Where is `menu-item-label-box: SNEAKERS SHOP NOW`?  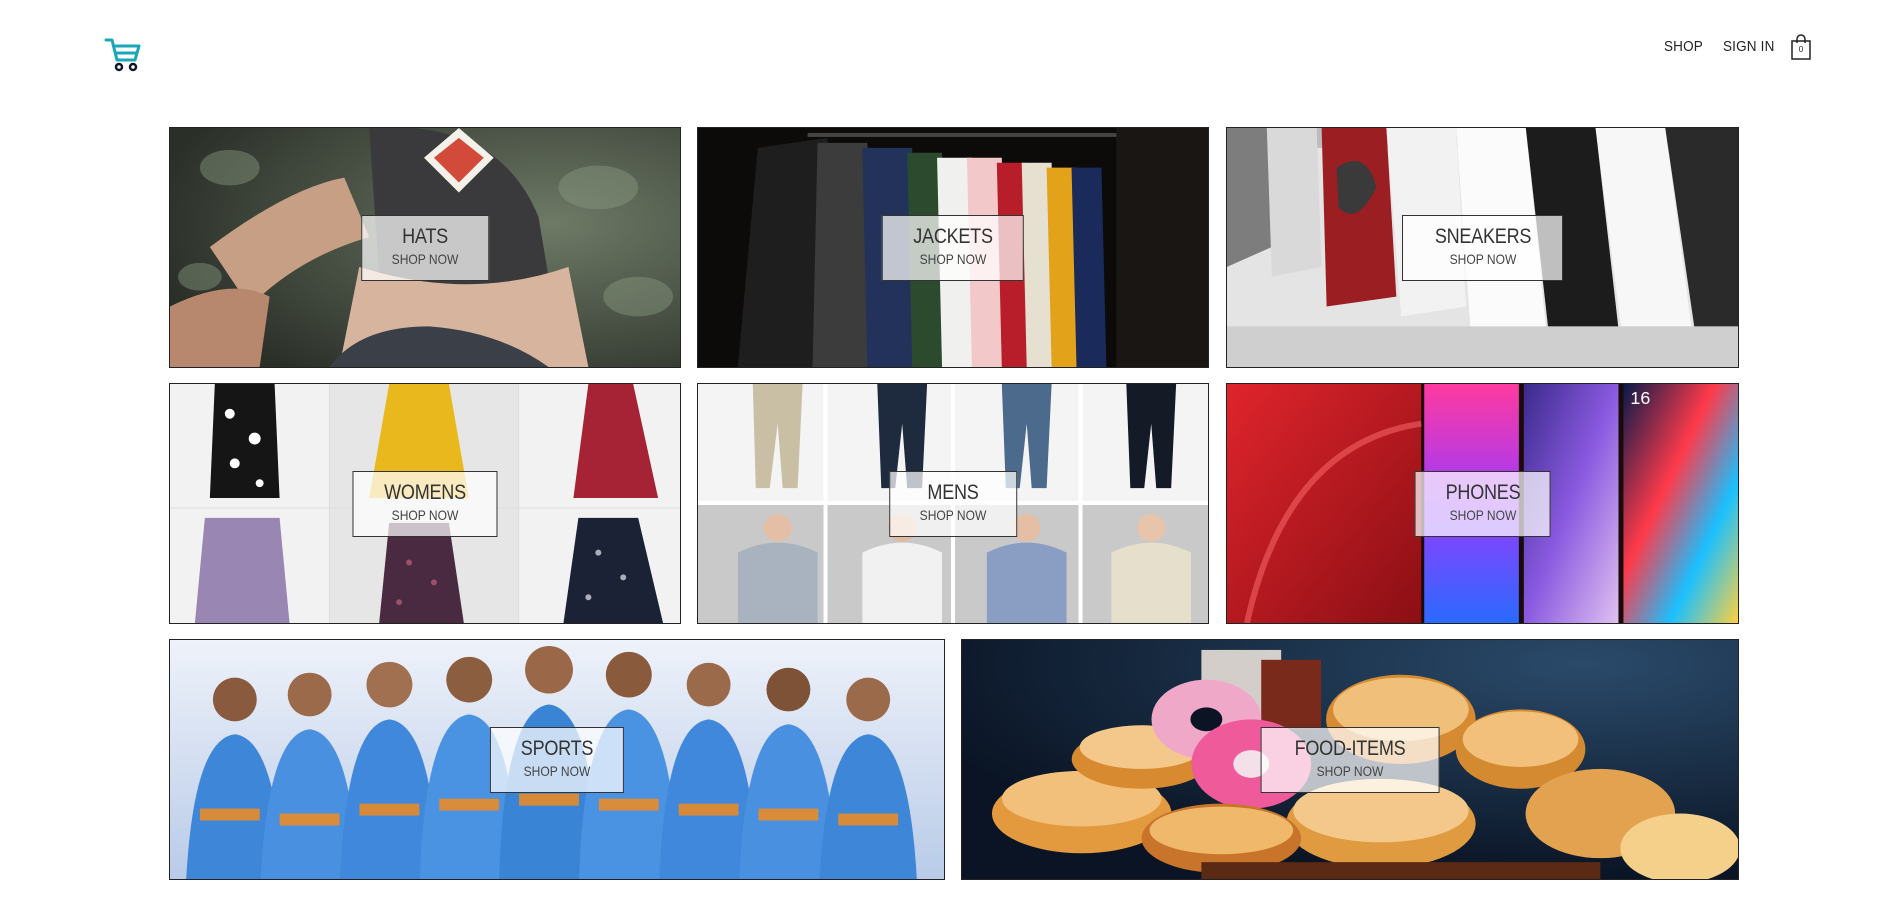
menu-item-label-box: SNEAKERS SHOP NOW is located at coordinates (1482, 247).